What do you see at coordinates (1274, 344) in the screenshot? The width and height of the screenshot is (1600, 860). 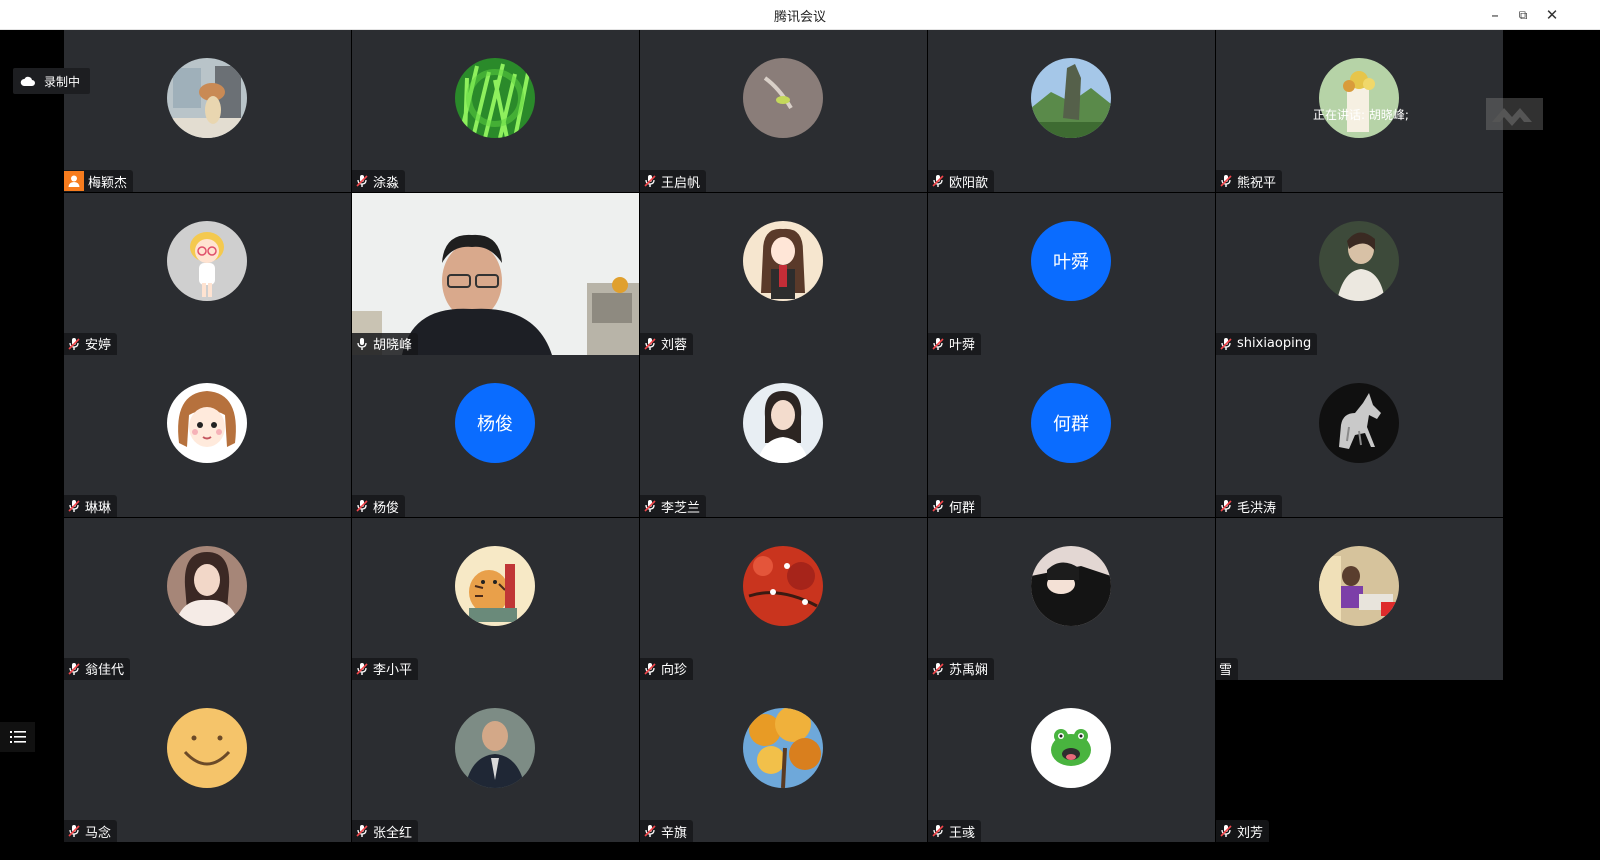 I see `participant-name: shixiaoping` at bounding box center [1274, 344].